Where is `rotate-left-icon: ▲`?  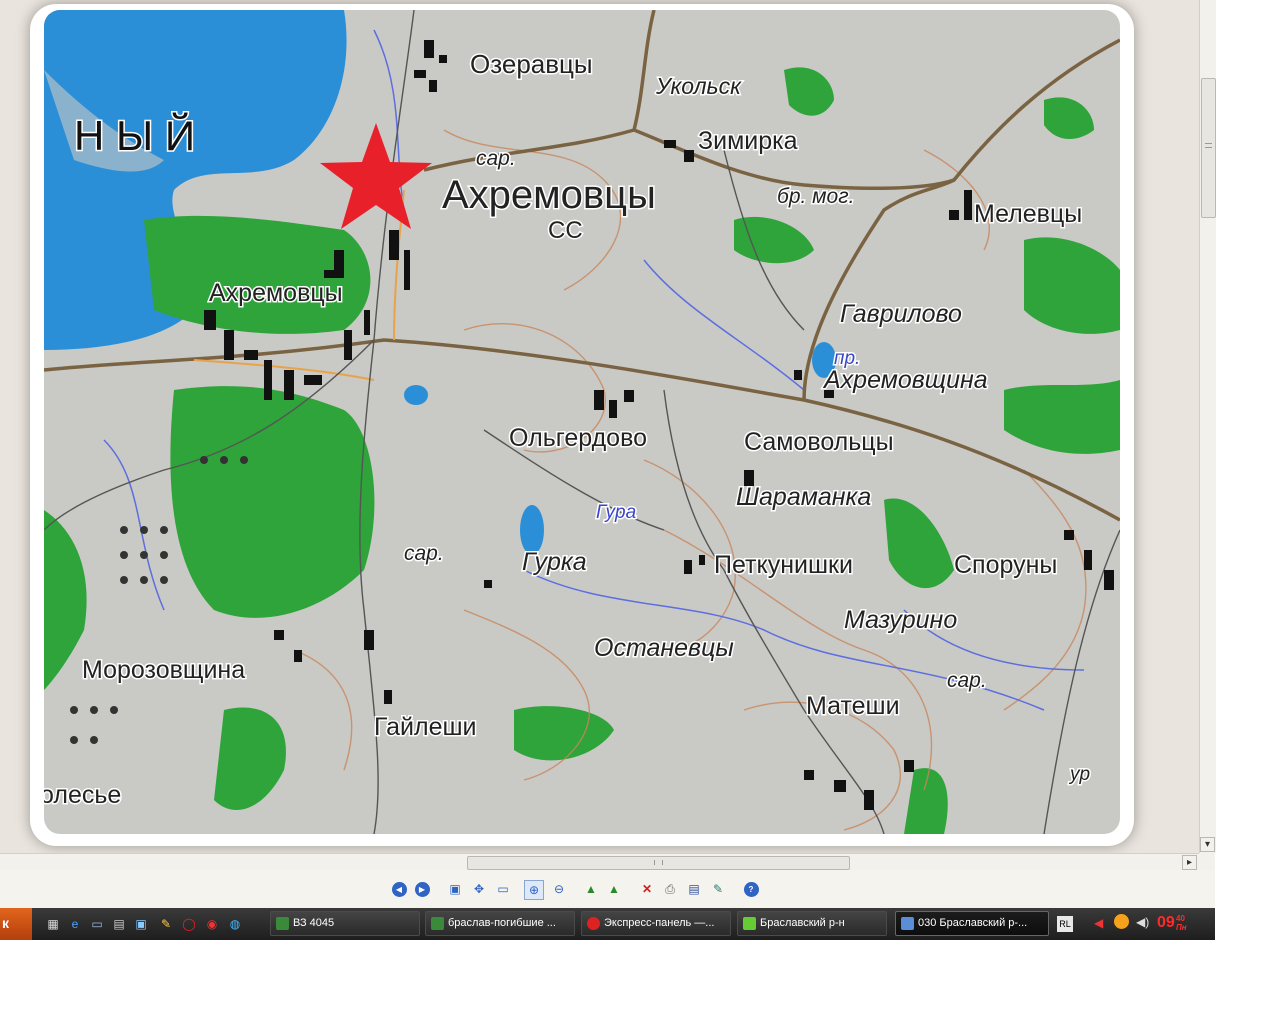 rotate-left-icon: ▲ is located at coordinates (591, 889).